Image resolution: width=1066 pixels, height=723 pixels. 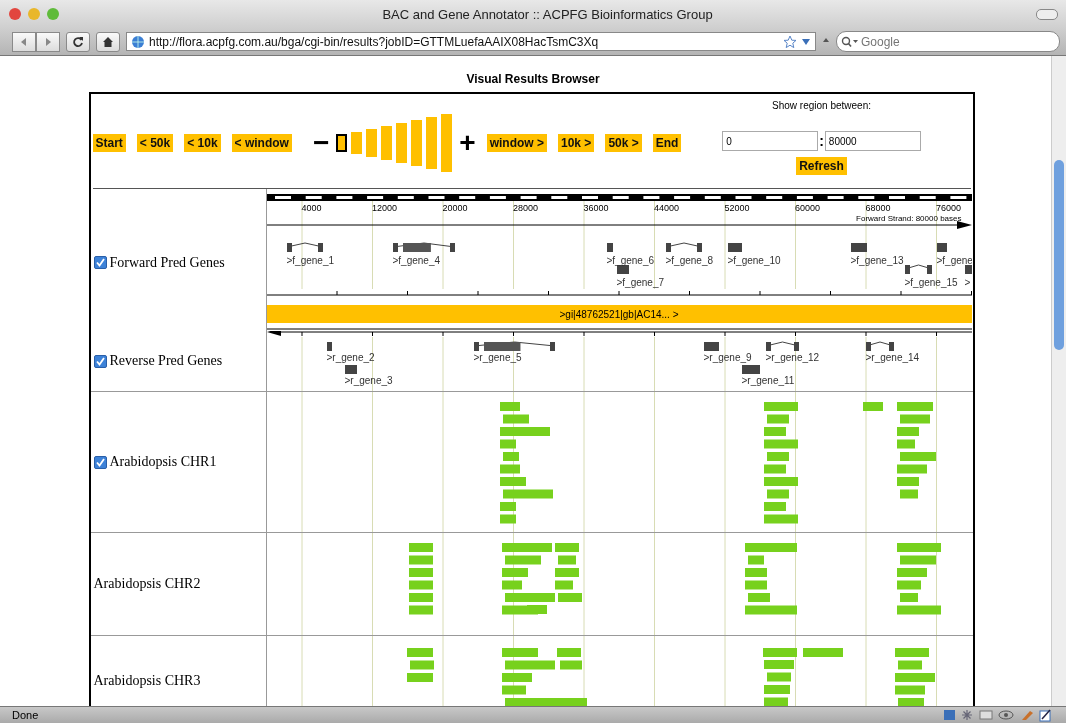 I want to click on close-button, so click(x=15, y=14).